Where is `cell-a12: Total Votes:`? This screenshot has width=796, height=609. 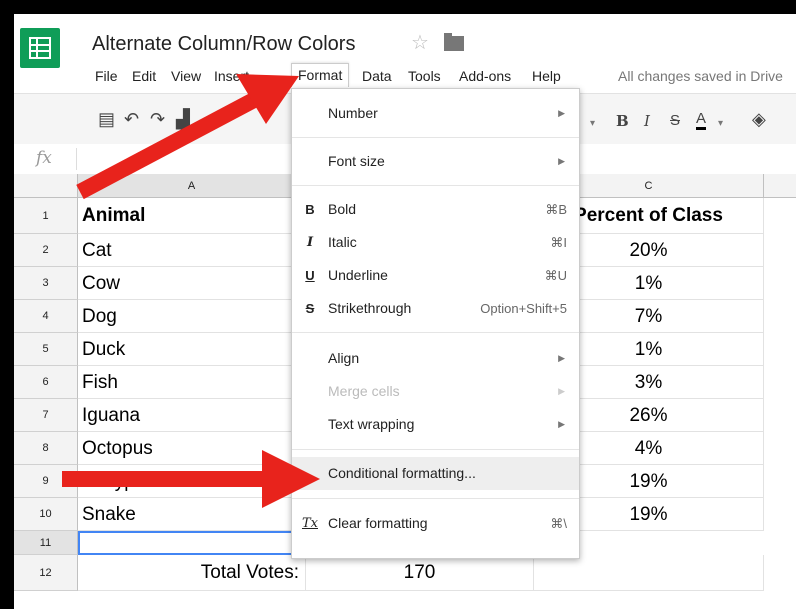
cell-a12: Total Votes: is located at coordinates (192, 573).